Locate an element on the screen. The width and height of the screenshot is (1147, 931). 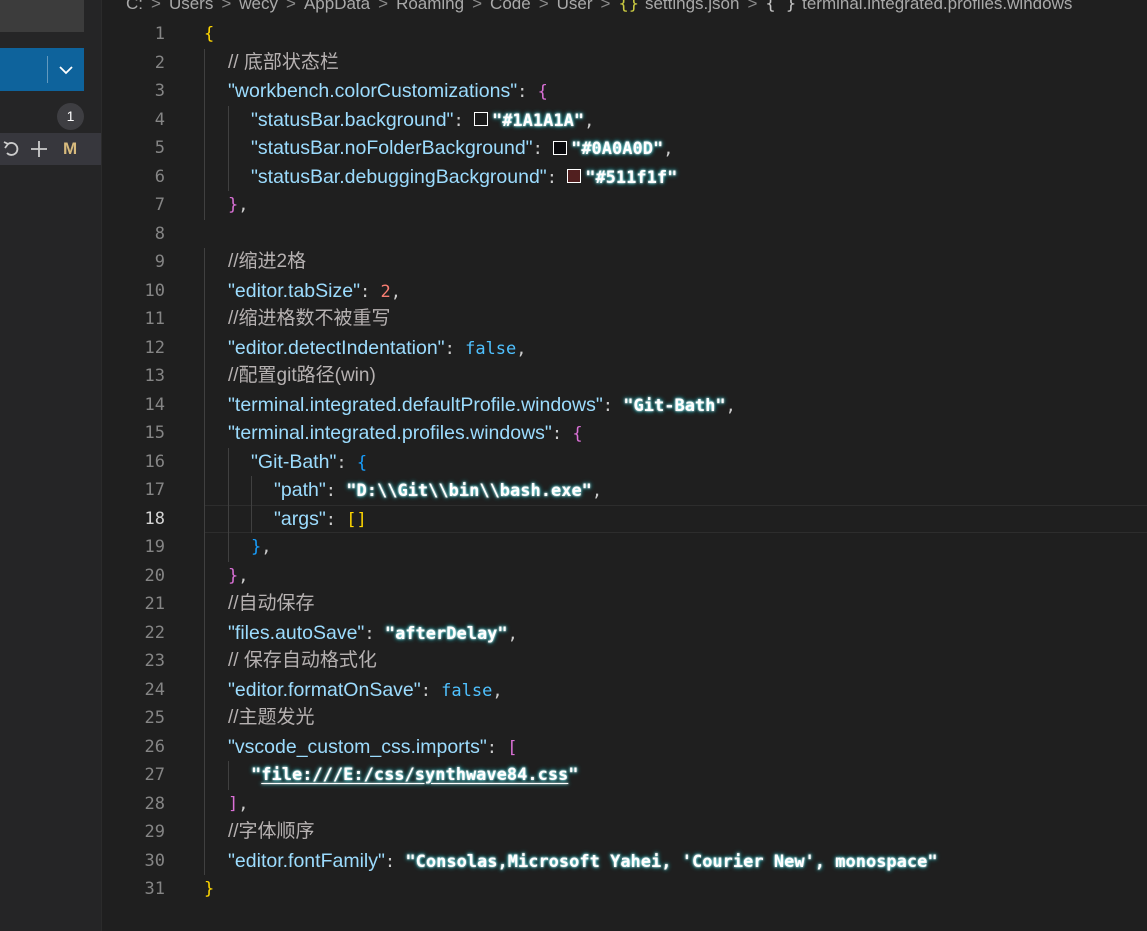
code-line: 21 //自动保存 is located at coordinates (624, 604).